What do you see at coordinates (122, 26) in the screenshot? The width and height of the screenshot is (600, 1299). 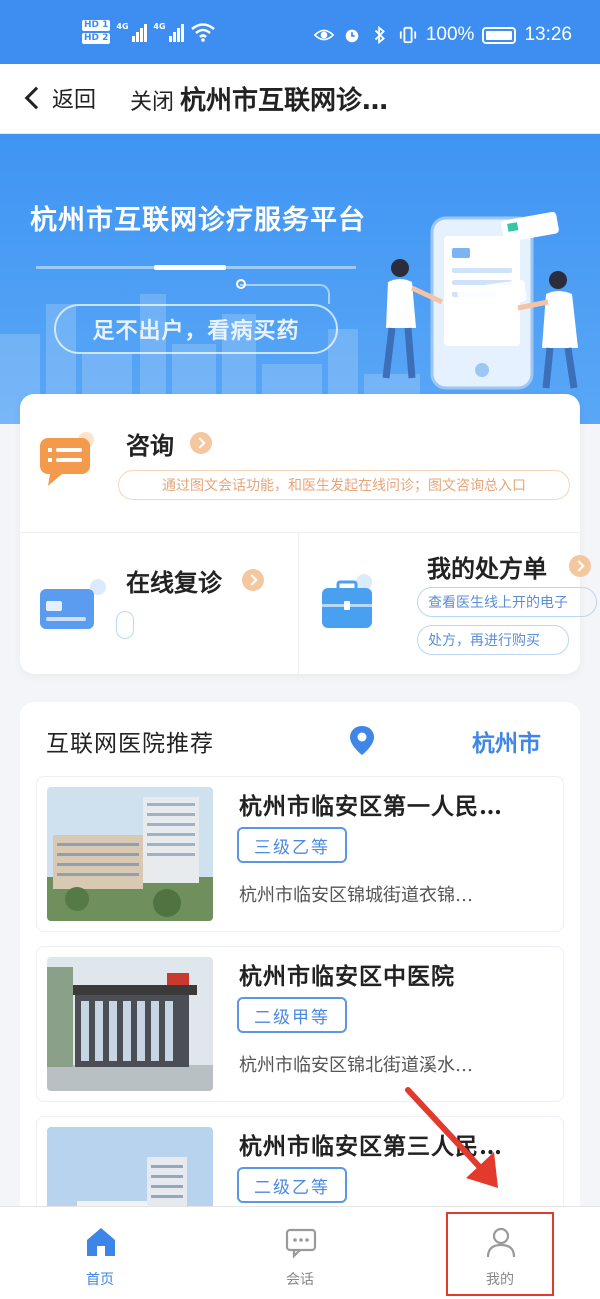 I see `net1-label: 4G` at bounding box center [122, 26].